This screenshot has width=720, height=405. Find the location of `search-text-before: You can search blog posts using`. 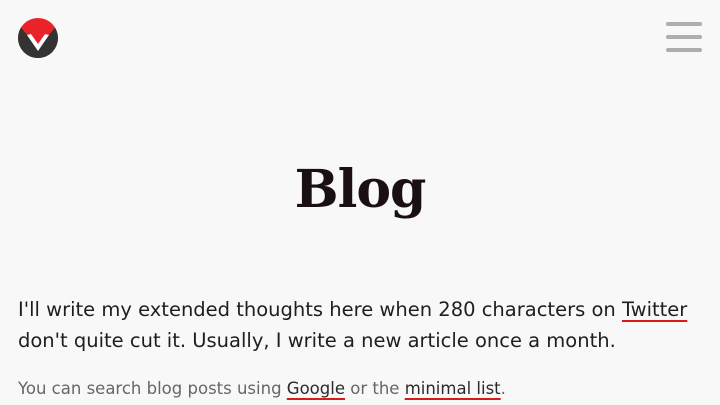

search-text-before: You can search blog posts using is located at coordinates (152, 388).